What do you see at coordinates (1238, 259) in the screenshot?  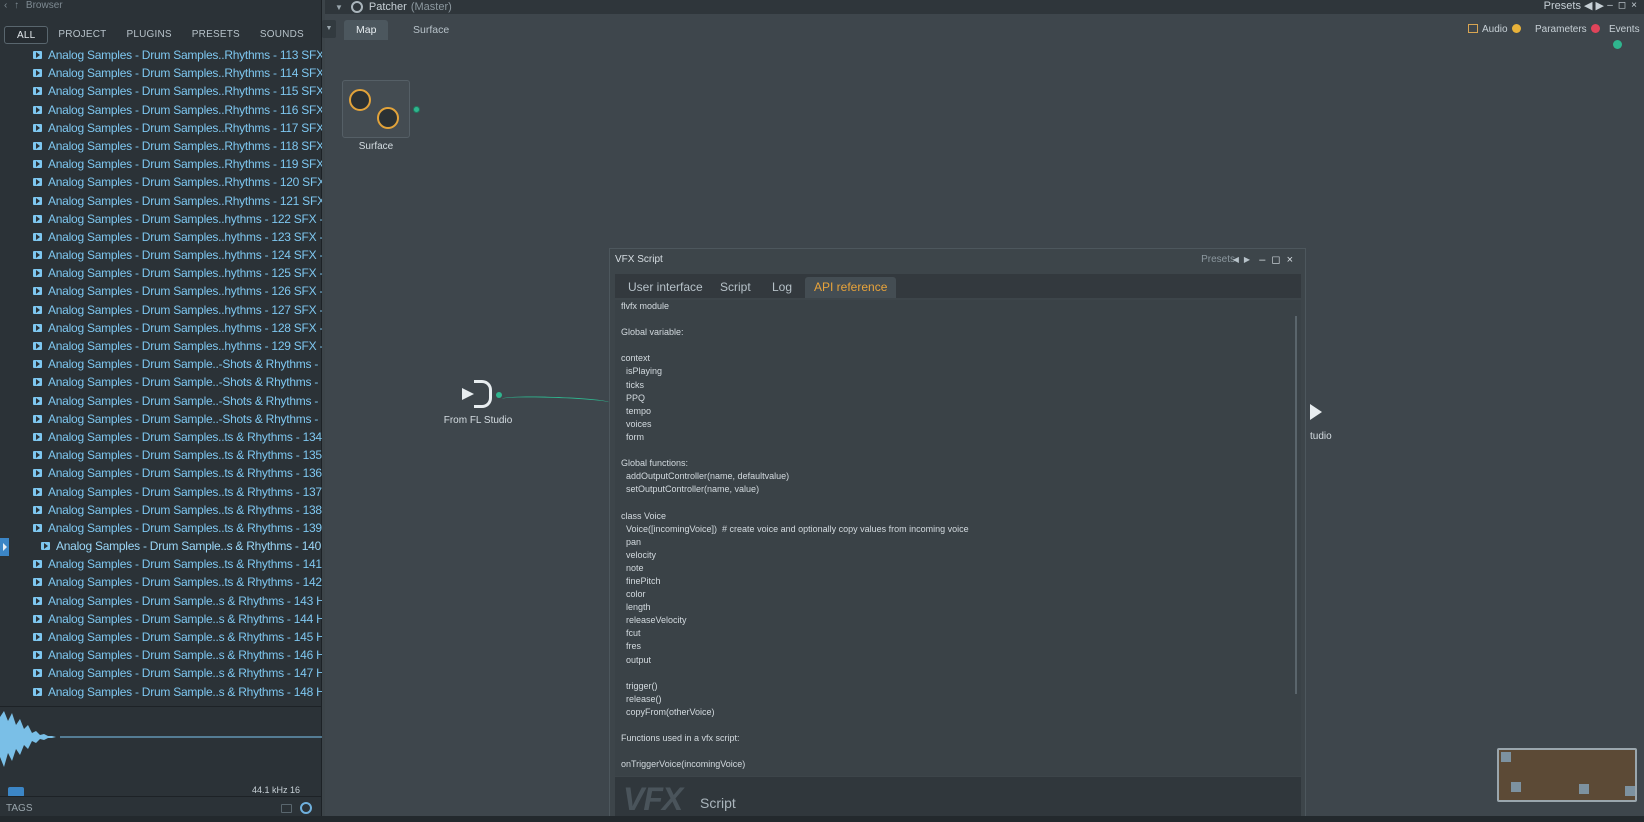 I see `prev-icon: ◀` at bounding box center [1238, 259].